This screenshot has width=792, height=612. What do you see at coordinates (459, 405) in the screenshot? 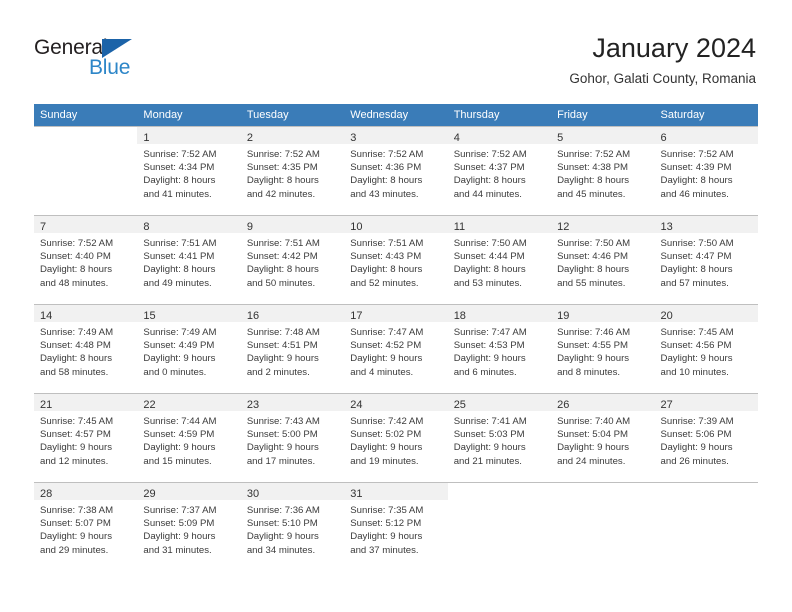
I see `day-number: 25` at bounding box center [459, 405].